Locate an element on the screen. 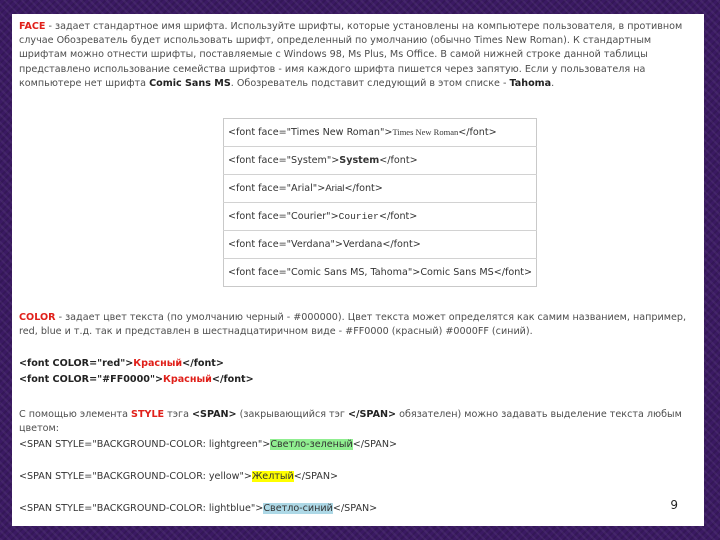  row-sample: Arial is located at coordinates (335, 188).